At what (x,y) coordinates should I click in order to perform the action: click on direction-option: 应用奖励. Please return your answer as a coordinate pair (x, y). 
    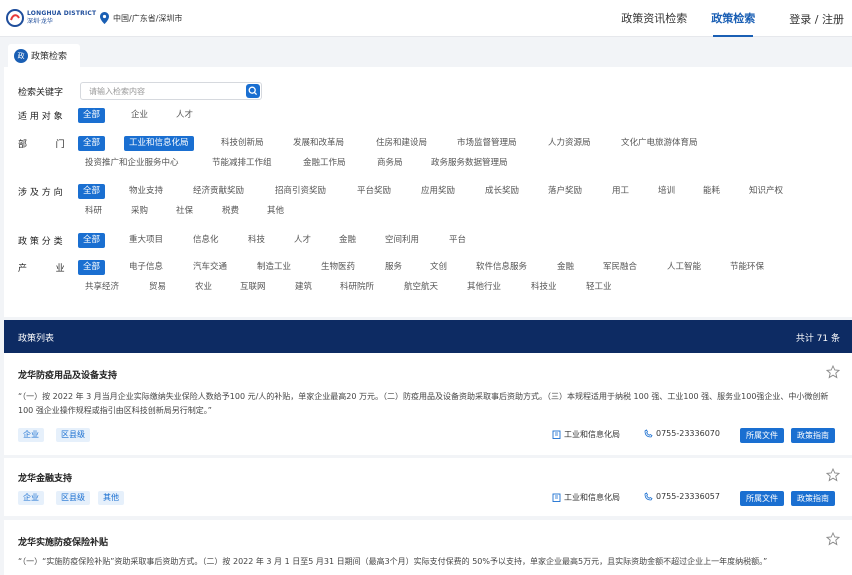
    Looking at the image, I should click on (438, 191).